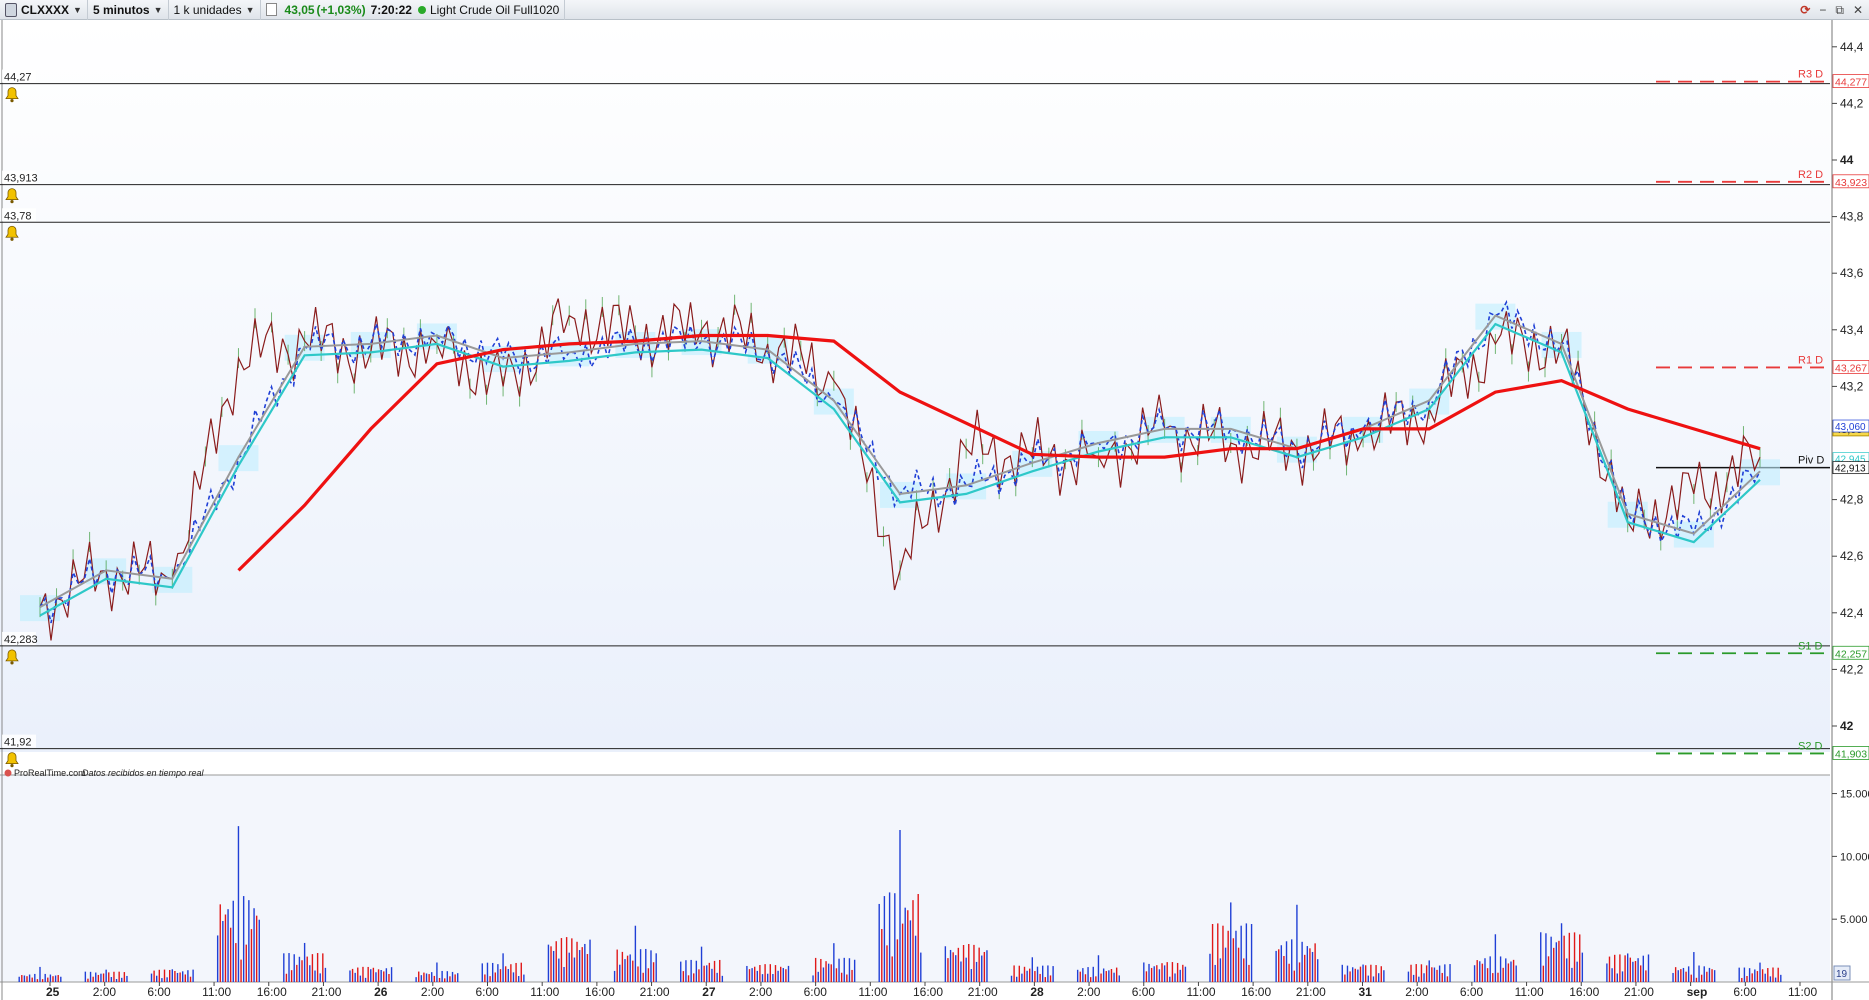 The height and width of the screenshot is (1000, 1869). What do you see at coordinates (271, 9) in the screenshot?
I see `info-icon` at bounding box center [271, 9].